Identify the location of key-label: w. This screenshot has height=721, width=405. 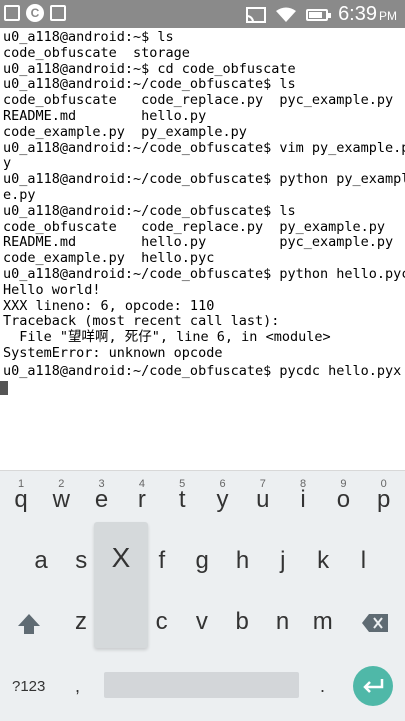
(61, 499).